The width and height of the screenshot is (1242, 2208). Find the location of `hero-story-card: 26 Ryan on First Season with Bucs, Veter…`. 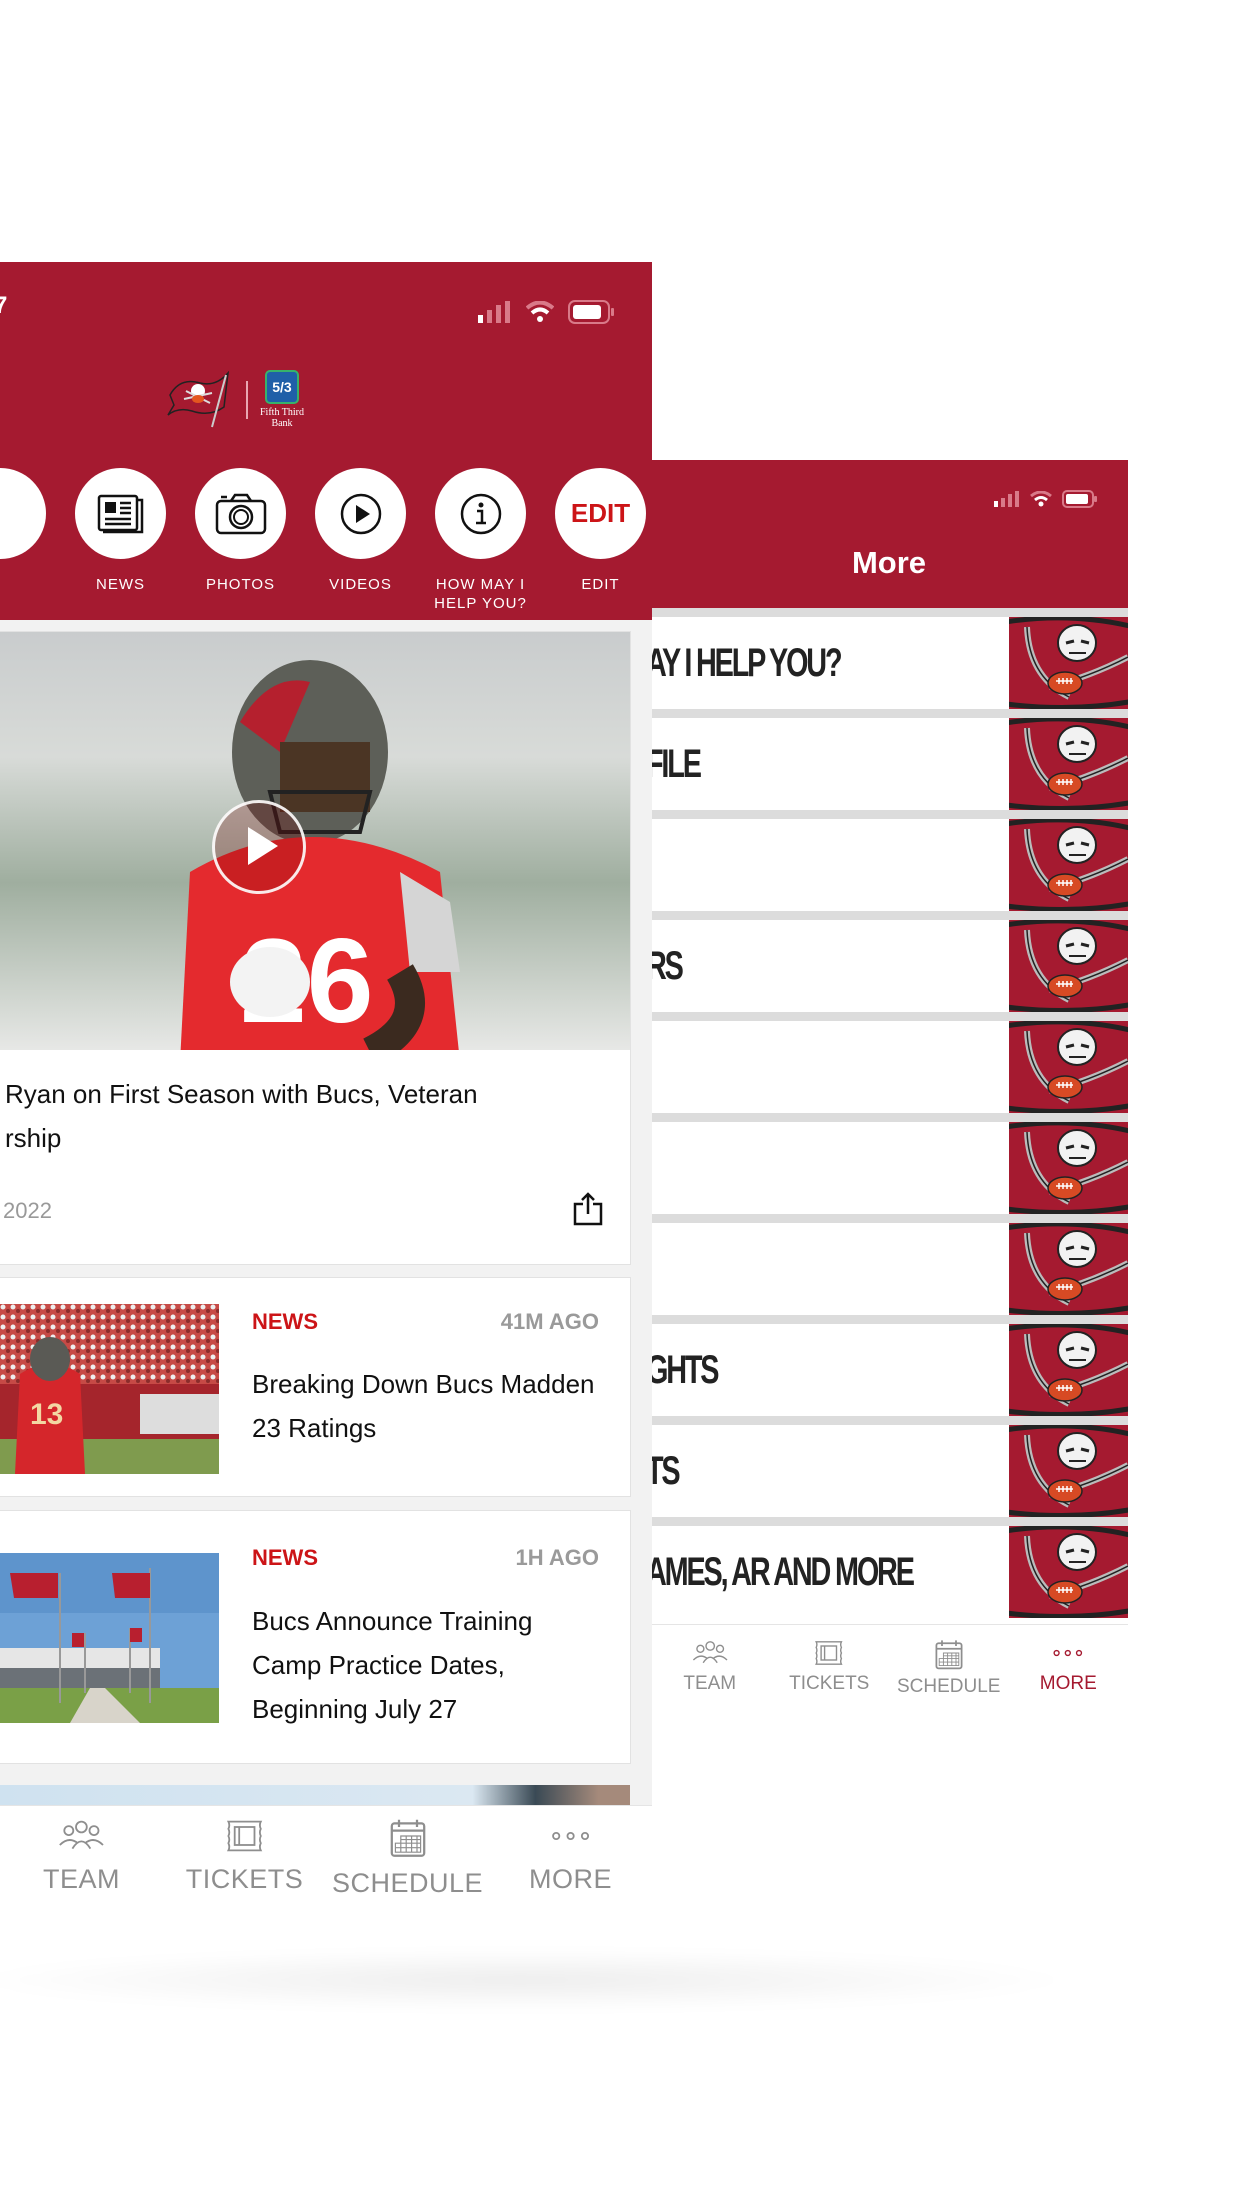

hero-story-card: 26 Ryan on First Season with Bucs, Veter… is located at coordinates (315, 948).